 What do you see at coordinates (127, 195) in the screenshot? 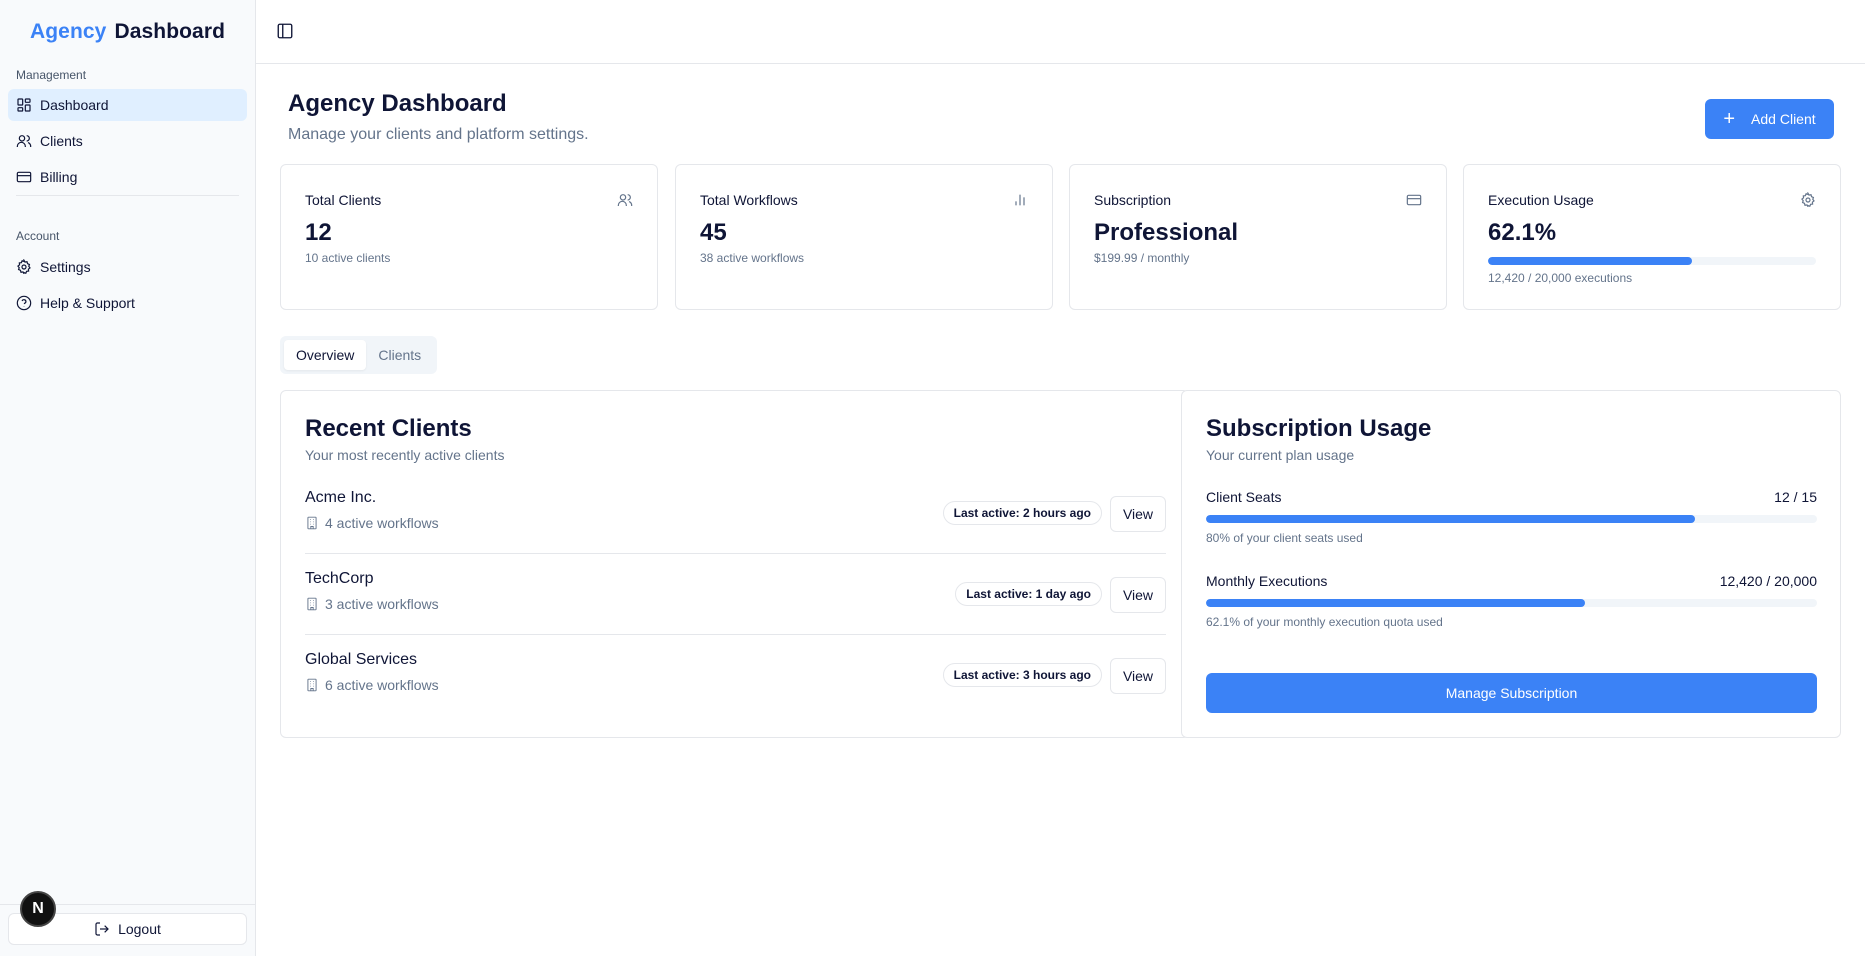
I see `sidebar-divider` at bounding box center [127, 195].